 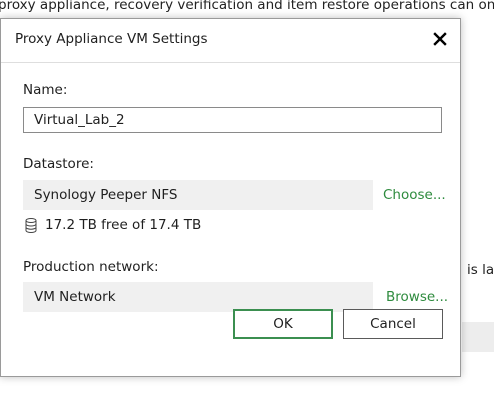 I want to click on title-separator, so click(x=230, y=62).